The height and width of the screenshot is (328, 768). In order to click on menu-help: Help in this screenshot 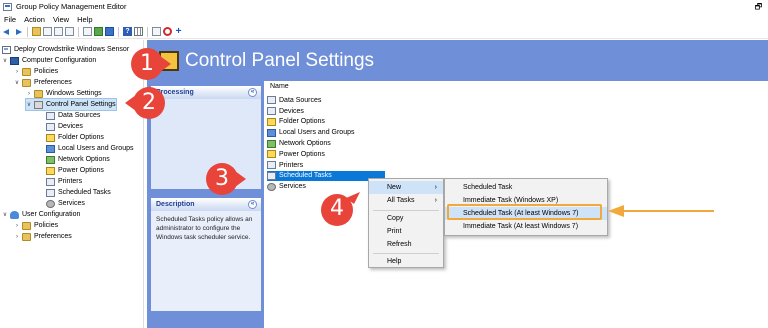, I will do `click(84, 19)`.